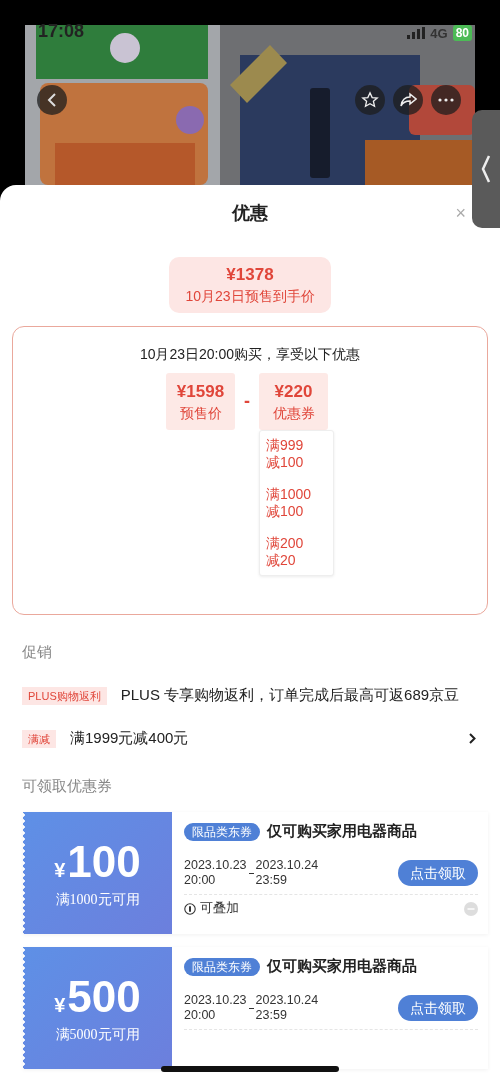 The image size is (500, 1082). What do you see at coordinates (446, 100) in the screenshot?
I see `more-icon` at bounding box center [446, 100].